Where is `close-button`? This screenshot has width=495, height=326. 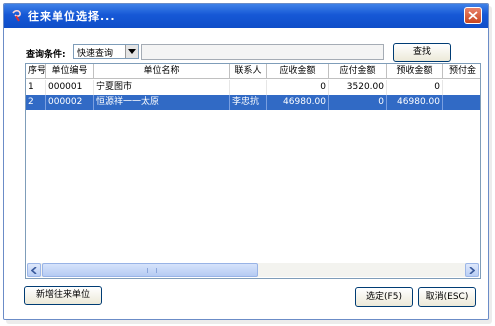 close-button is located at coordinates (473, 15).